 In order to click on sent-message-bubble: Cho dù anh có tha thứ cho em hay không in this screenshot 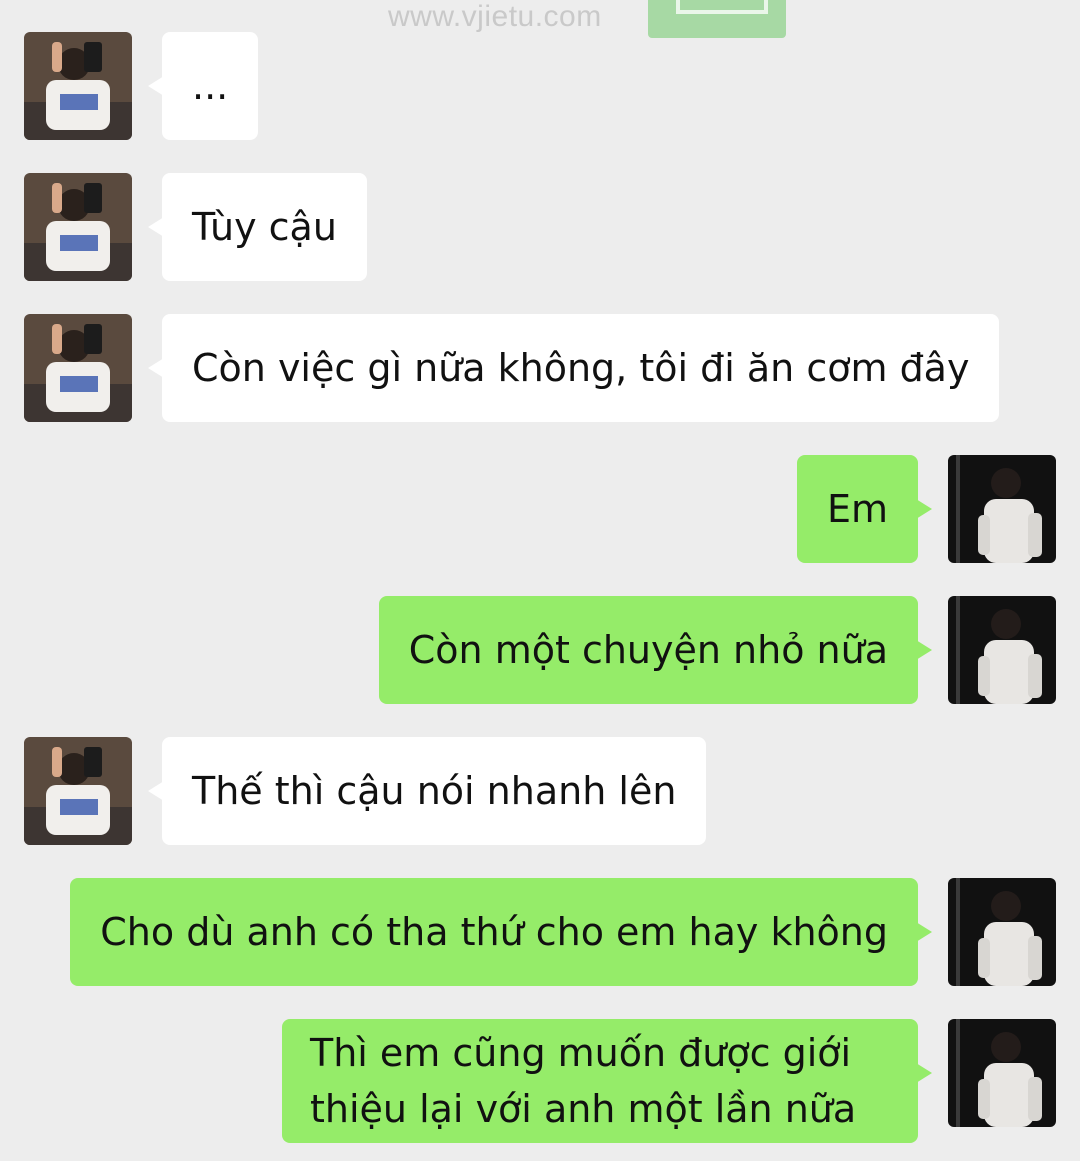, I will do `click(501, 932)`.